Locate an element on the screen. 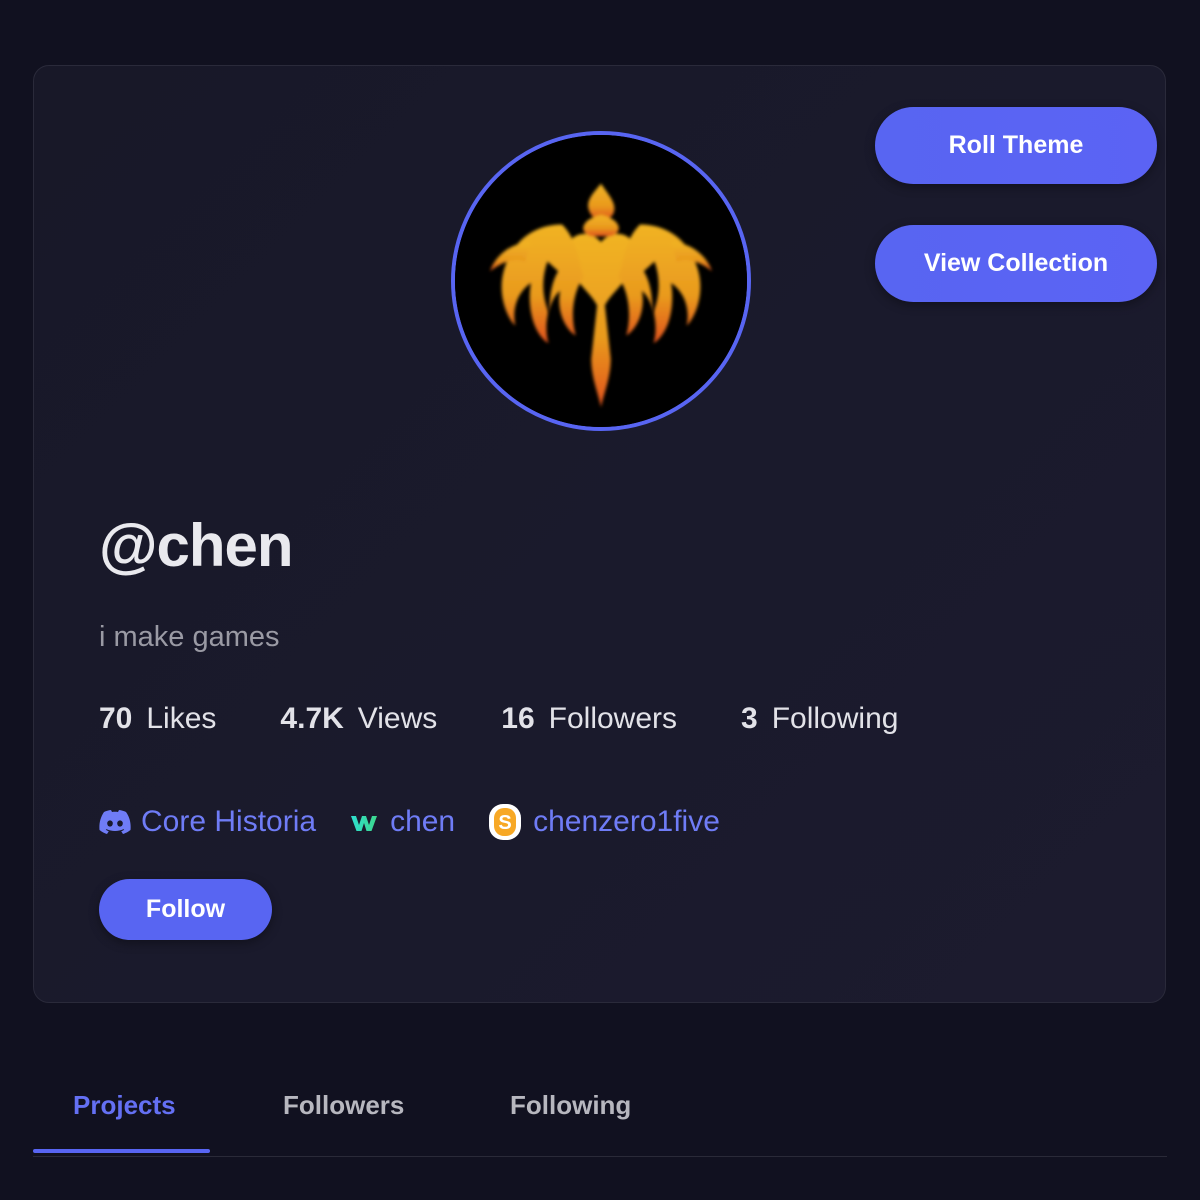 This screenshot has height=1200, width=1200. stat-value: 4.7K is located at coordinates (312, 718).